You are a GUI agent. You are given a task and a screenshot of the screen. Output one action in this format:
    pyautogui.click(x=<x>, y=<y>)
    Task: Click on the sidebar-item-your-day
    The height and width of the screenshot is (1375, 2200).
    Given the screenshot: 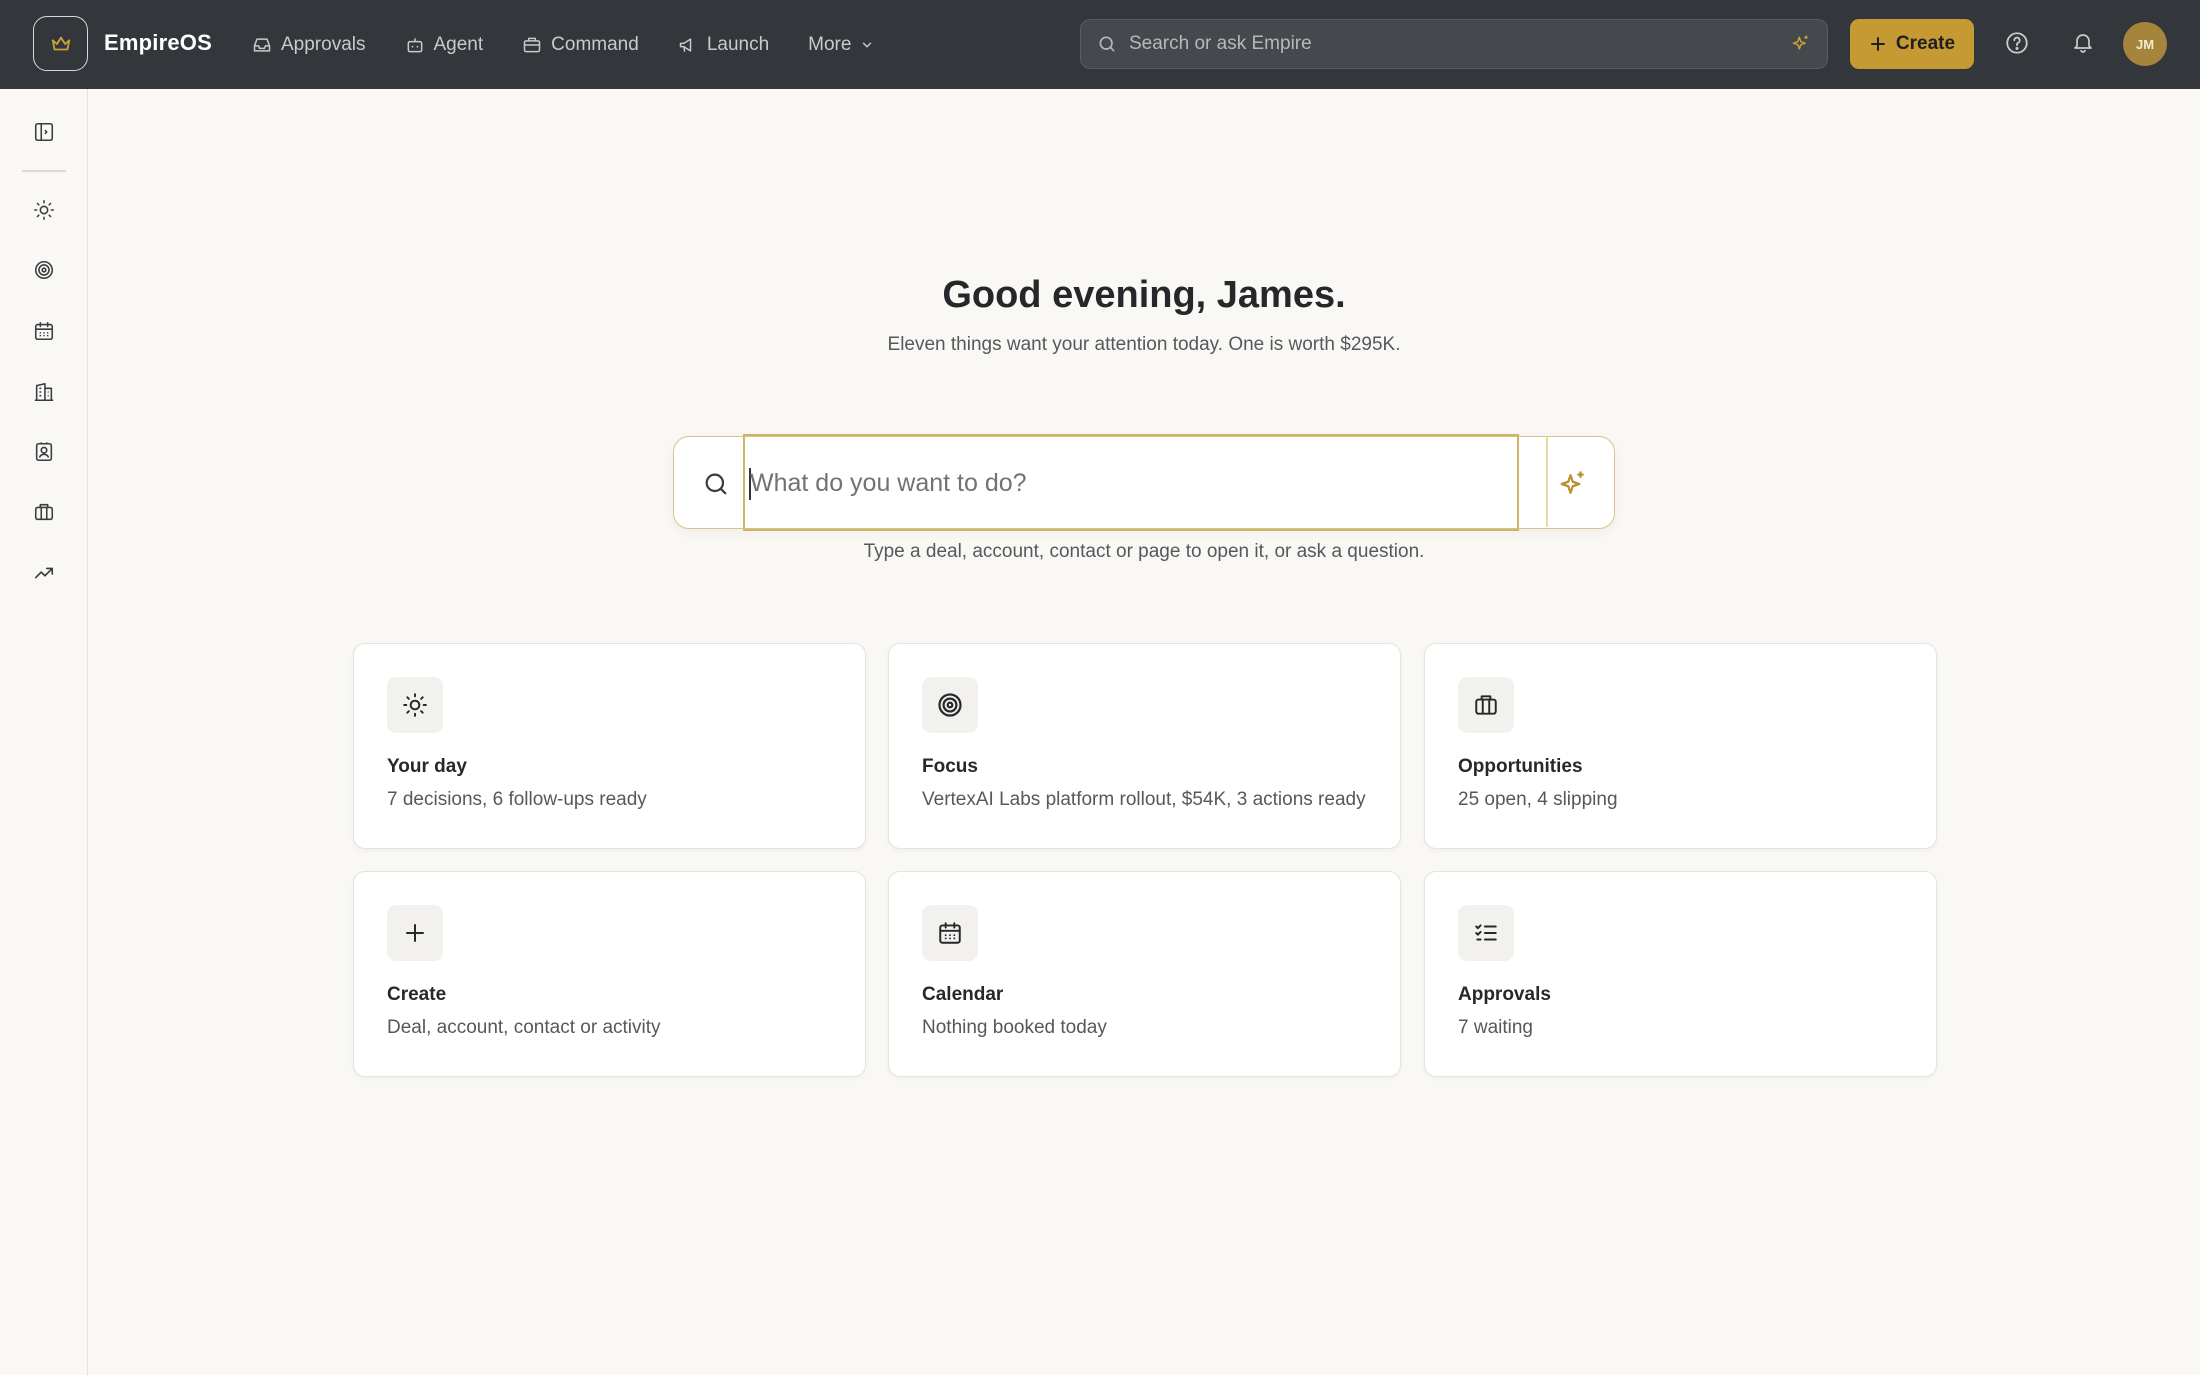 What is the action you would take?
    pyautogui.click(x=44, y=210)
    